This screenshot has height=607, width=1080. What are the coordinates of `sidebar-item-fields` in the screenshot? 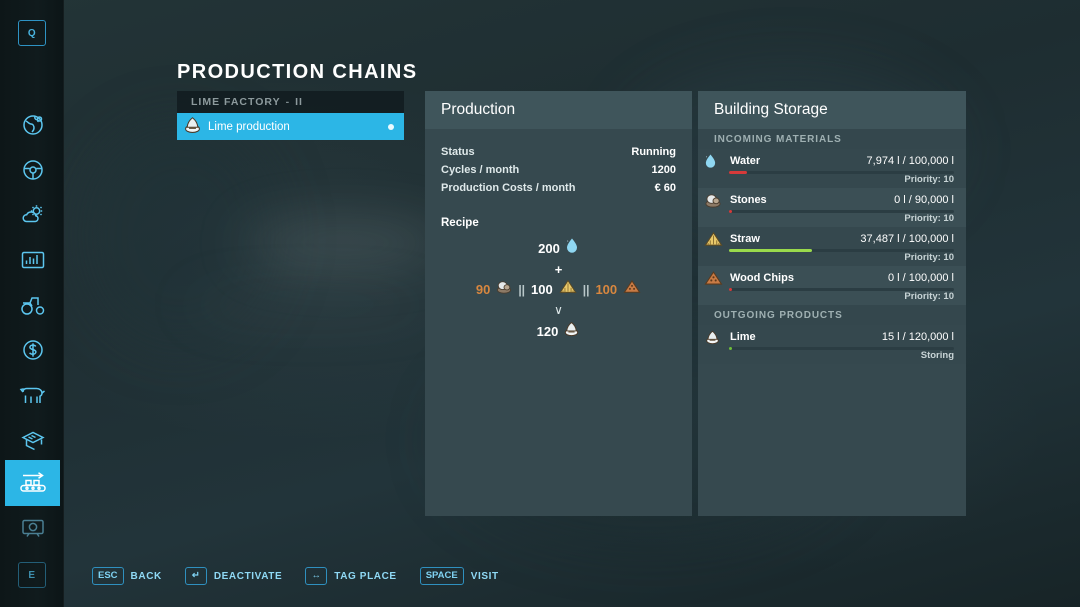 It's located at (32, 305).